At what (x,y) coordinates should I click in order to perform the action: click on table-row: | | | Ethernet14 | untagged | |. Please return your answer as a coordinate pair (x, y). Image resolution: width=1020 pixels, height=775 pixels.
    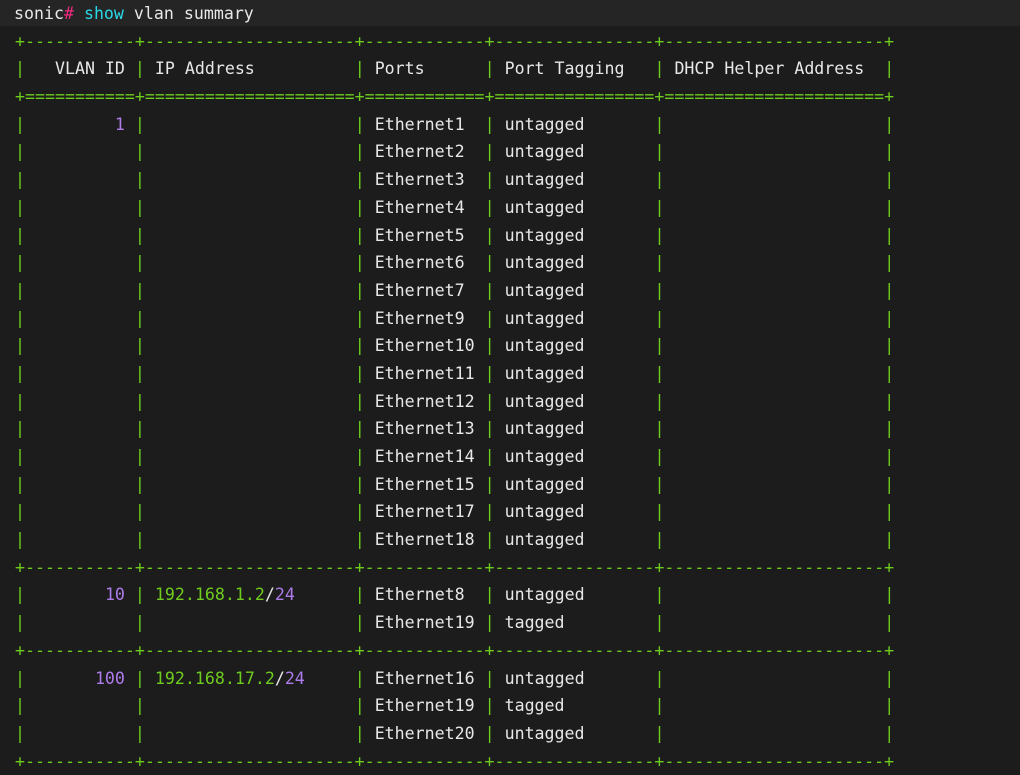
    Looking at the image, I should click on (510, 457).